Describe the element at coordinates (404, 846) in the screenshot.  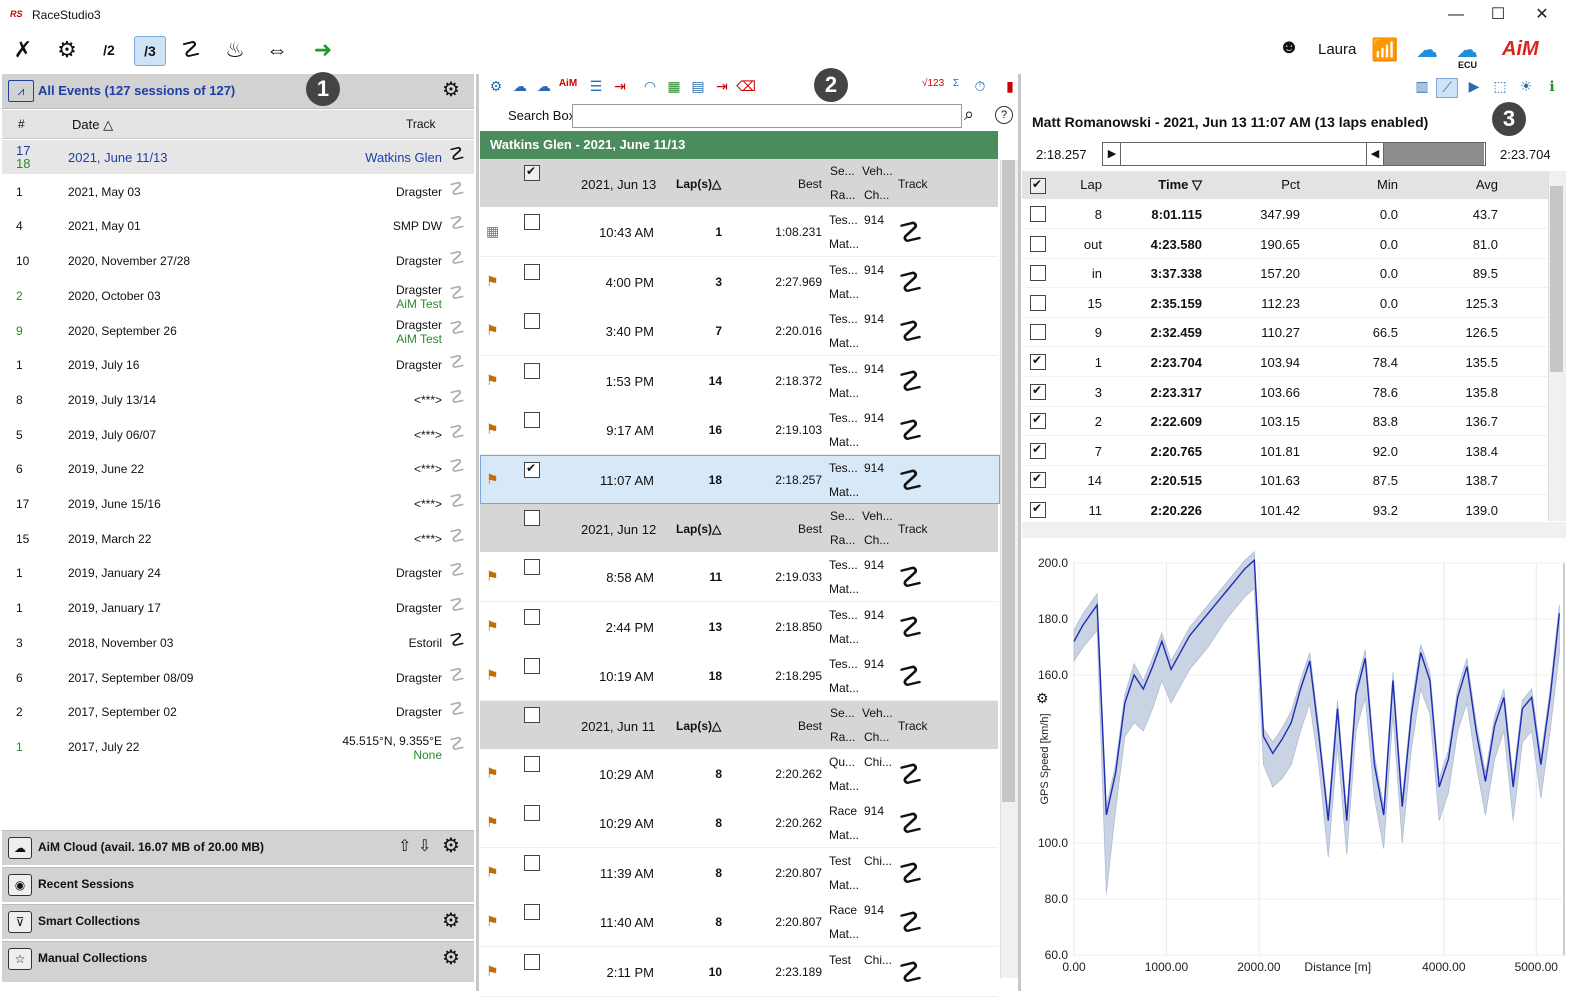
I see `upload-arrow-icon: ⇧` at that location.